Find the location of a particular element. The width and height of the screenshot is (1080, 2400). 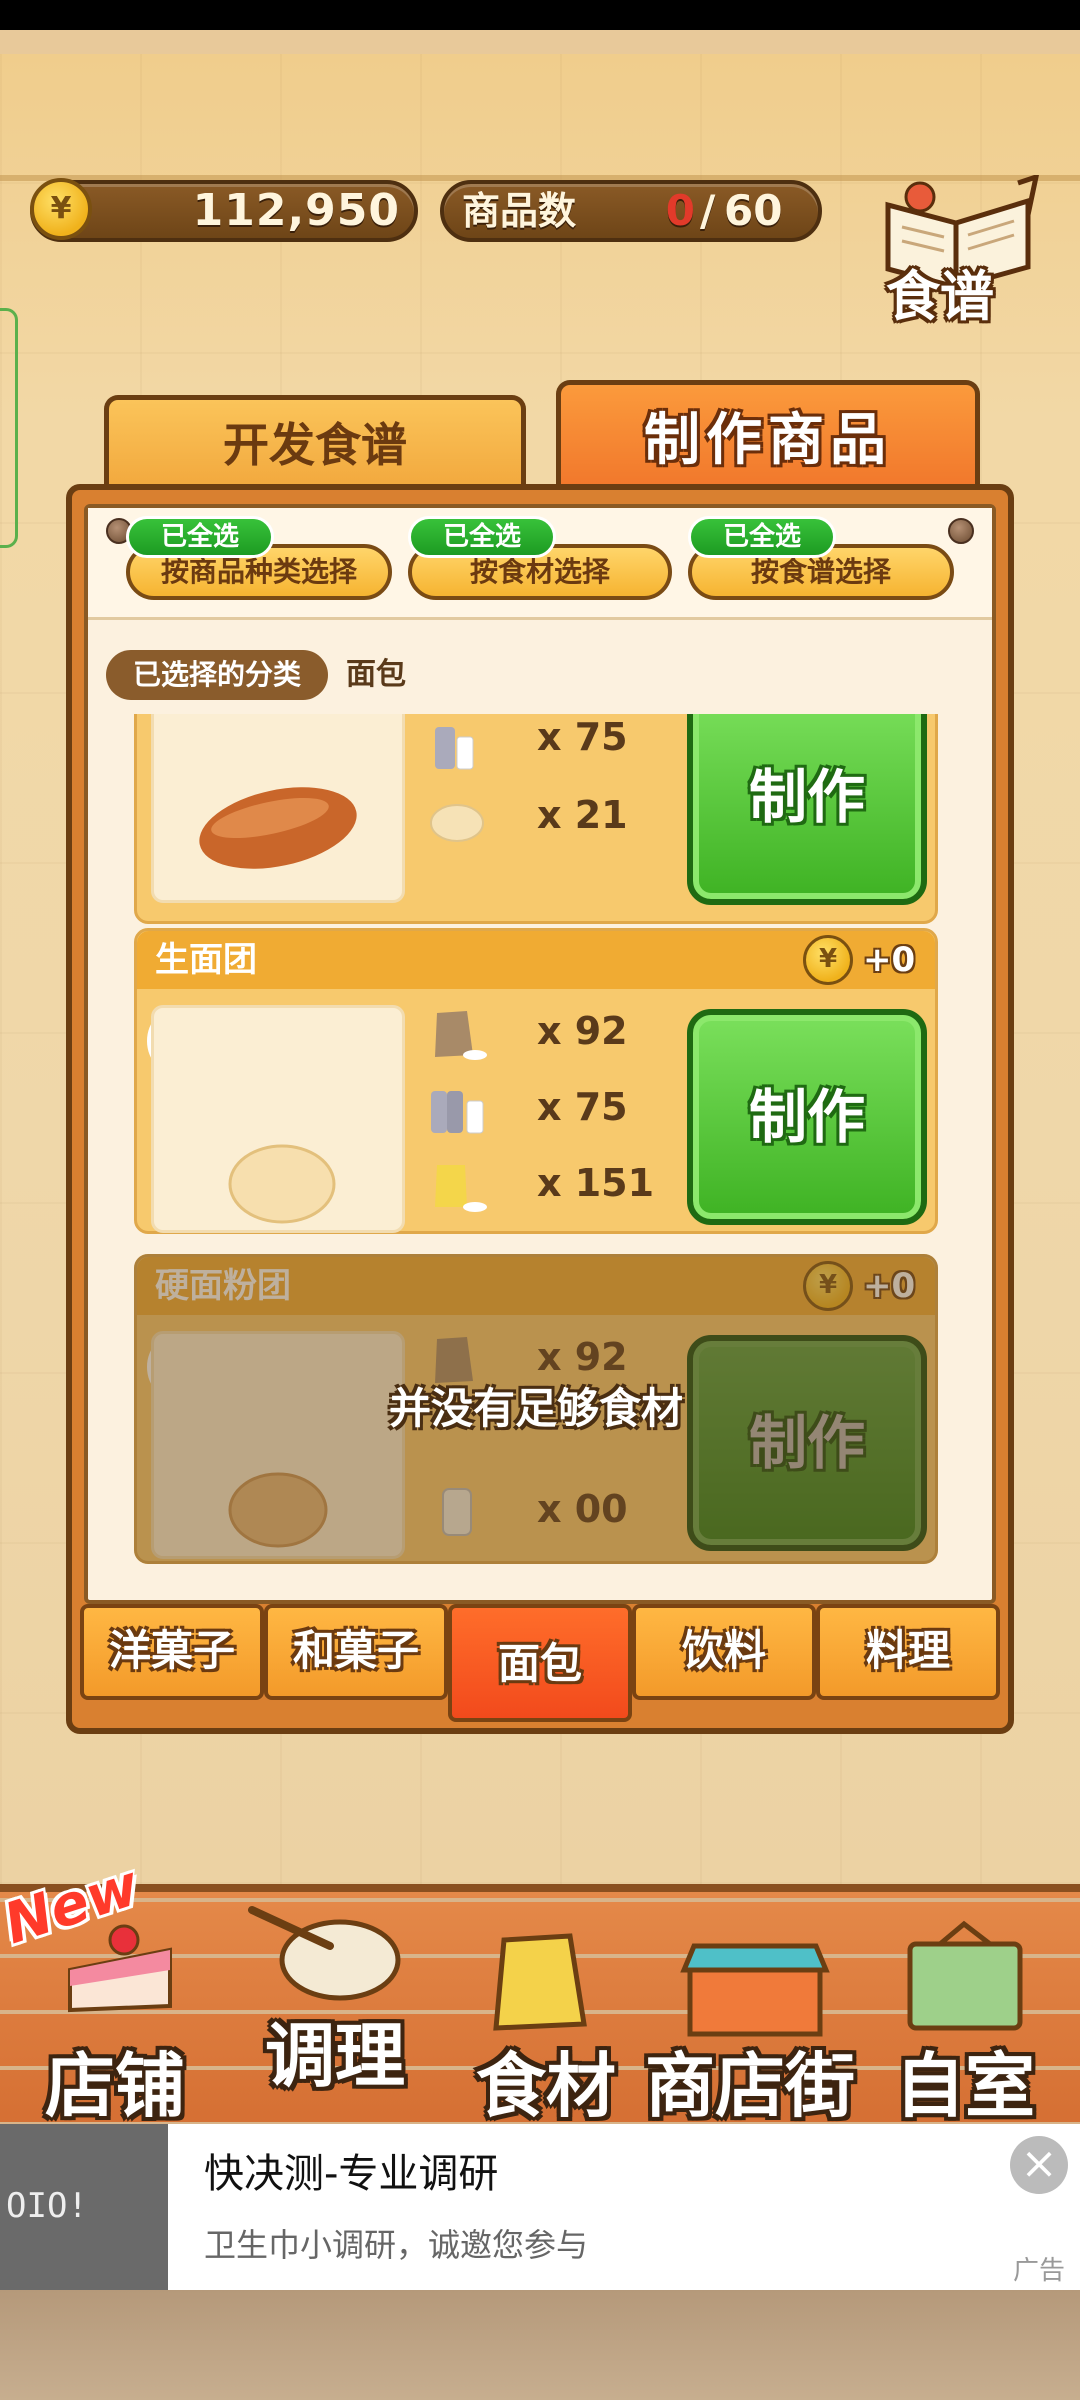

storefront-icon is located at coordinates (755, 1990).